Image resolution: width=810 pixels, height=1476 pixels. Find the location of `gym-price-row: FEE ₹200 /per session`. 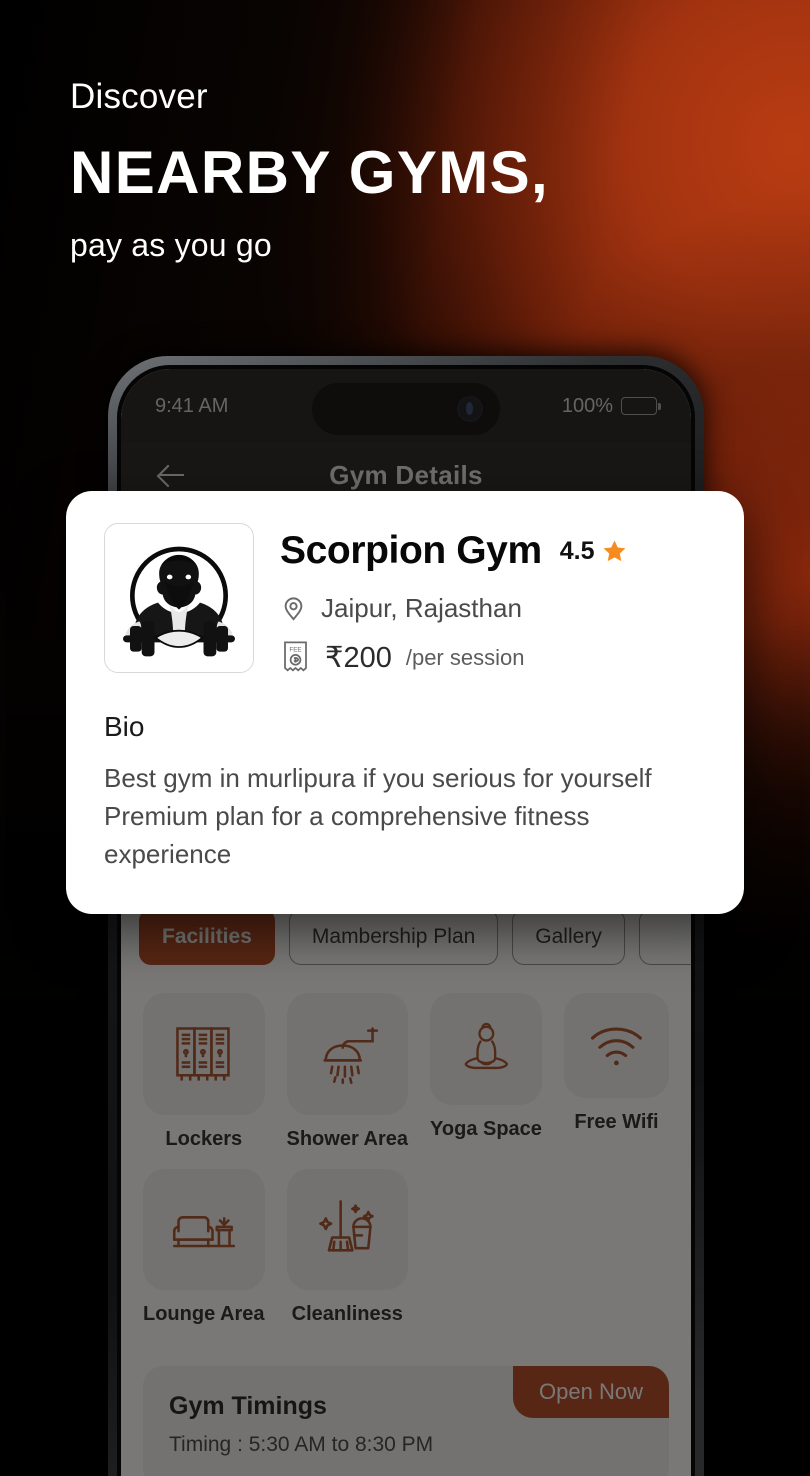

gym-price-row: FEE ₹200 /per session is located at coordinates (493, 657).